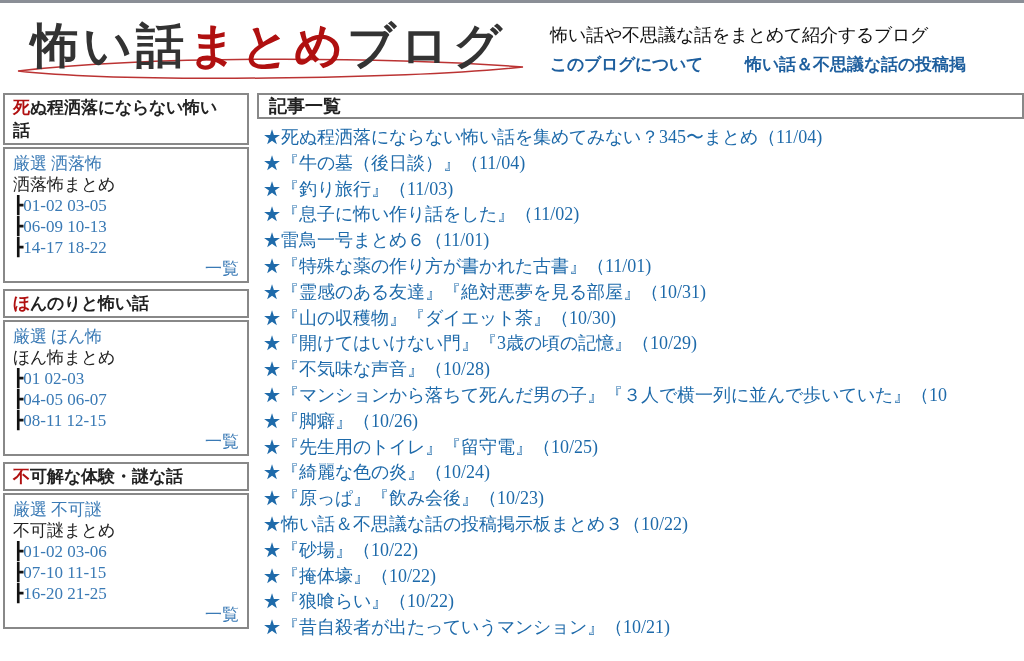 The image size is (1024, 661). Describe the element at coordinates (480, 344) in the screenshot. I see `article-link: ★『開けてはいけない門』『3歳の頃の記憶』（10/29)` at that location.